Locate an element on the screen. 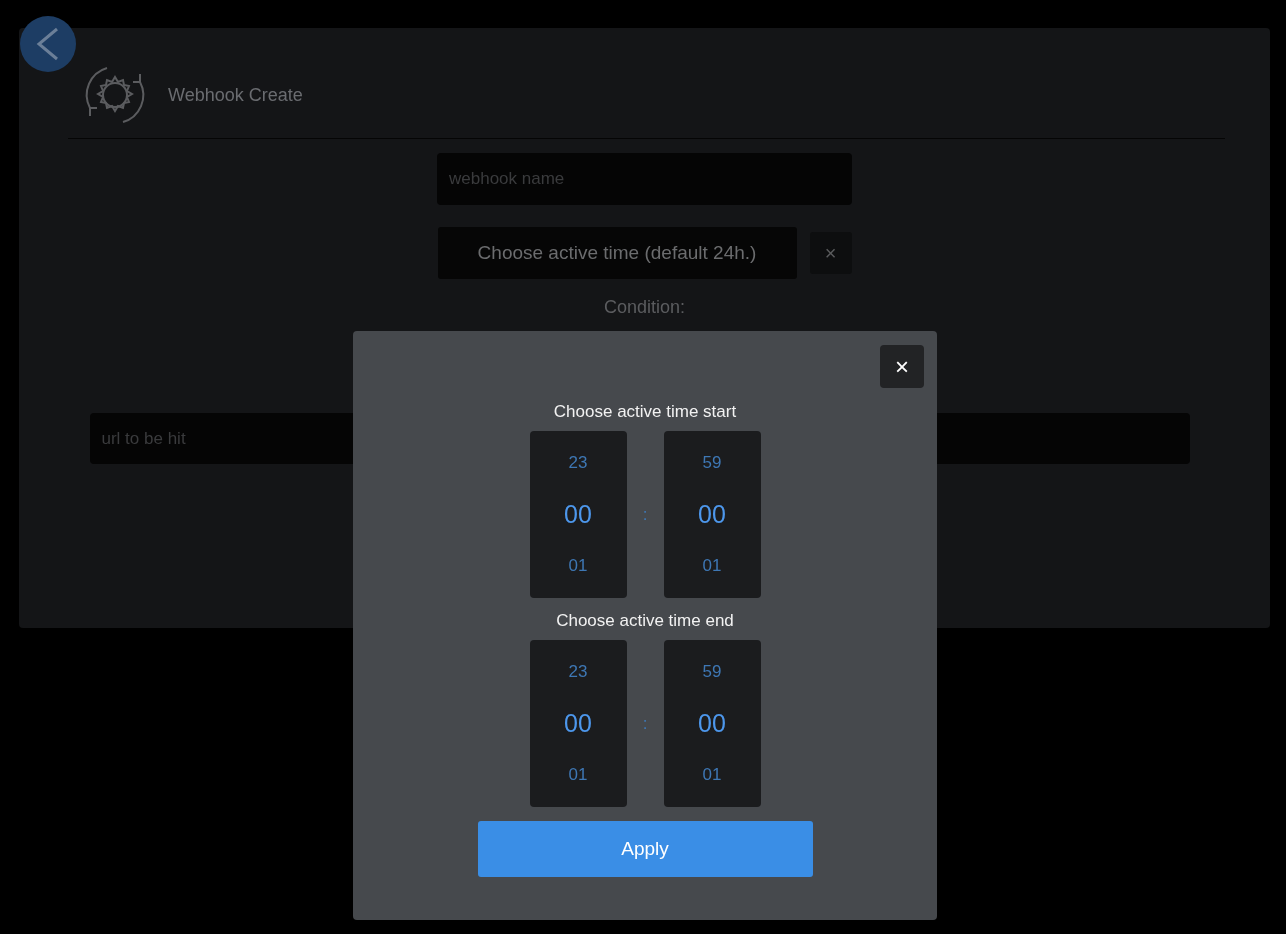 Image resolution: width=1286 pixels, height=934 pixels. close-button: × is located at coordinates (902, 366).